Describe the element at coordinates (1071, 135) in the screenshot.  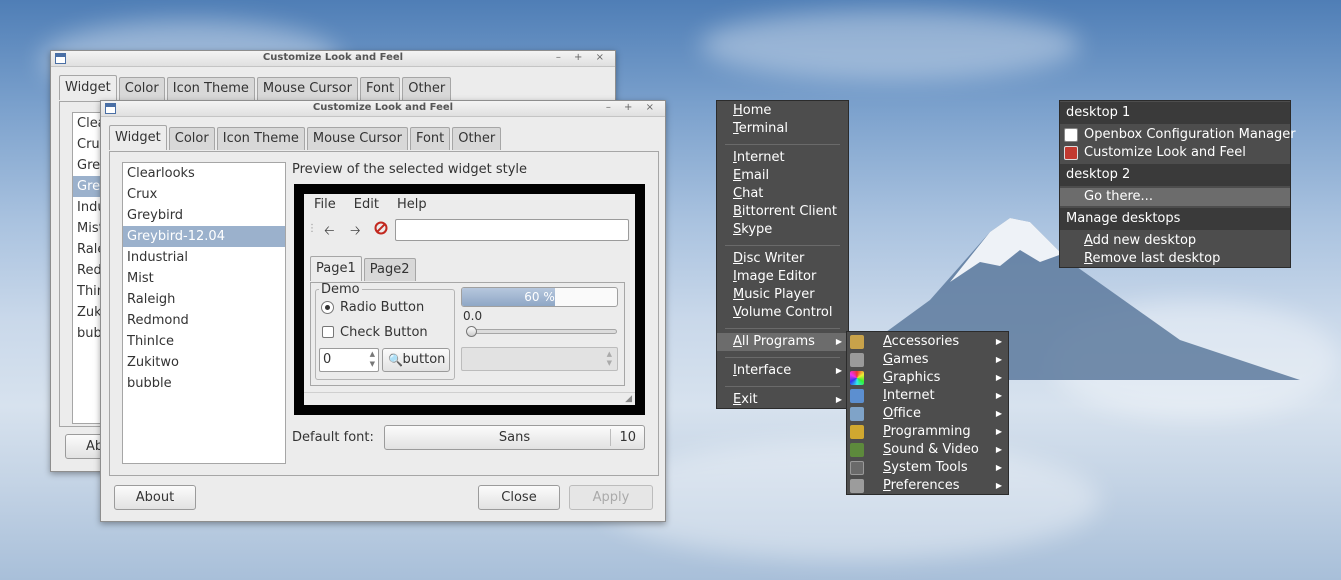
I see `window-icon` at that location.